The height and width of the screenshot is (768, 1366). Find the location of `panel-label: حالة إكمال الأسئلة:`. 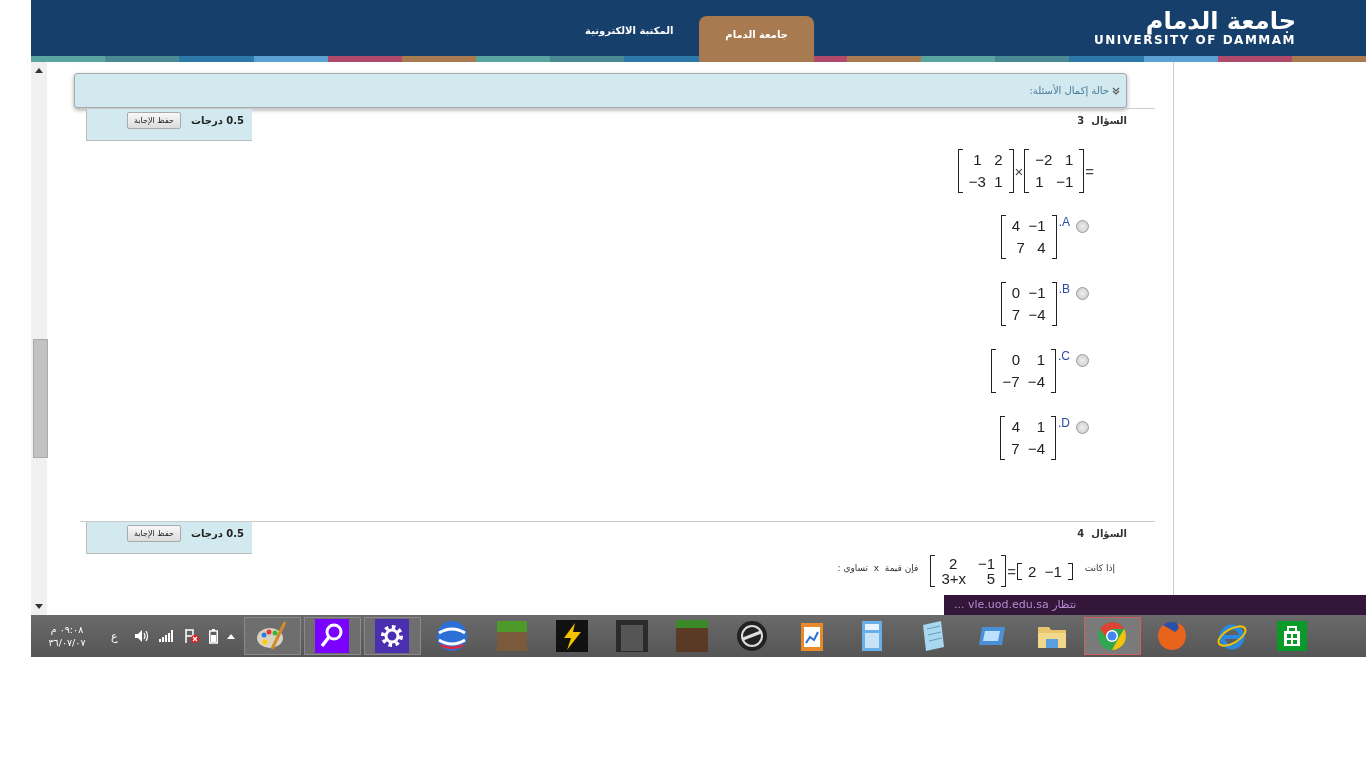

panel-label: حالة إكمال الأسئلة: is located at coordinates (1069, 90).